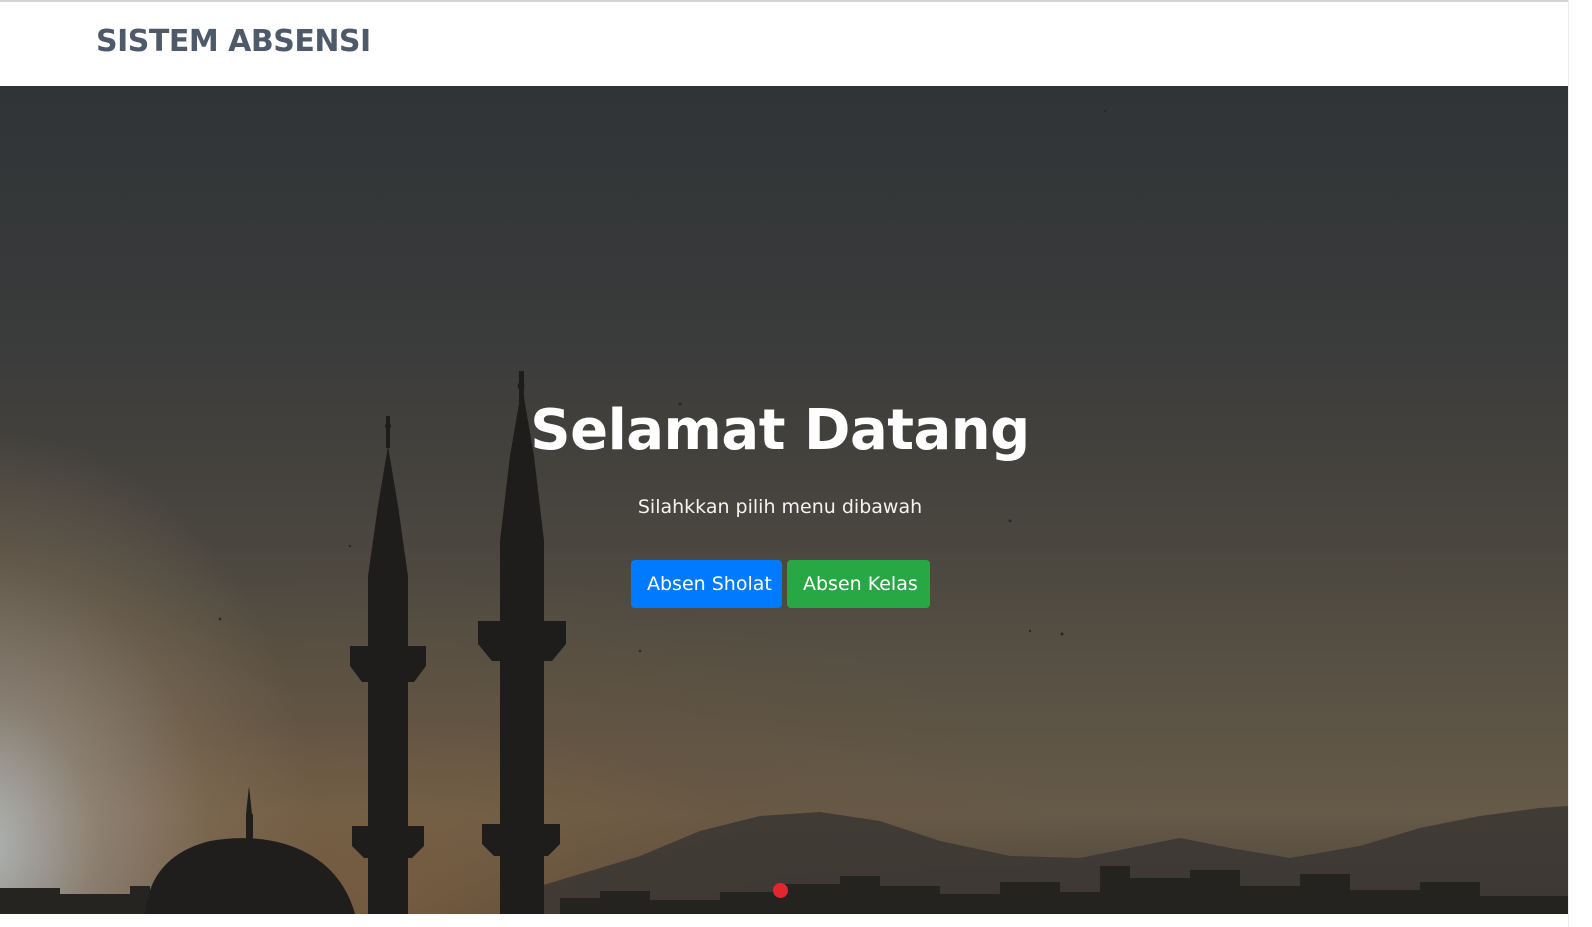 Image resolution: width=1592 pixels, height=927 pixels. I want to click on page-bottom-edge, so click(784, 920).